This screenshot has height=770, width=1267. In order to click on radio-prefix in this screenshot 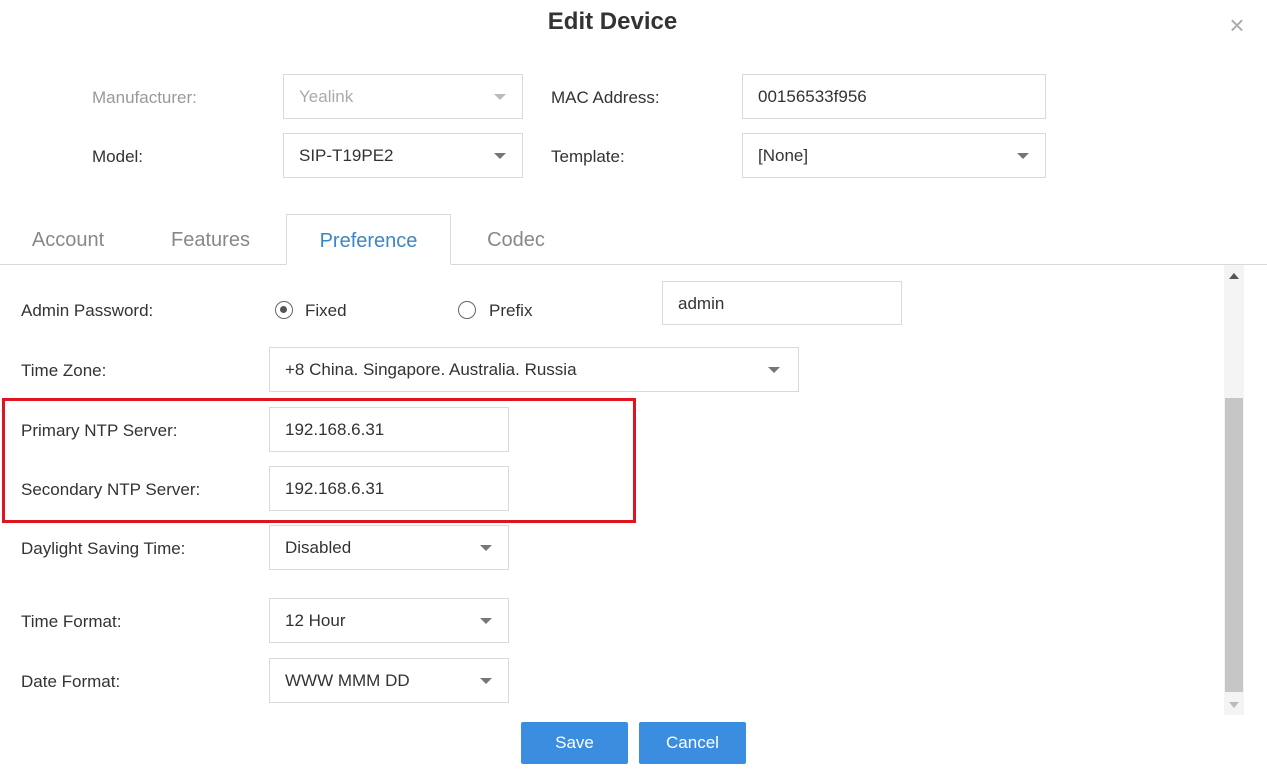, I will do `click(467, 310)`.